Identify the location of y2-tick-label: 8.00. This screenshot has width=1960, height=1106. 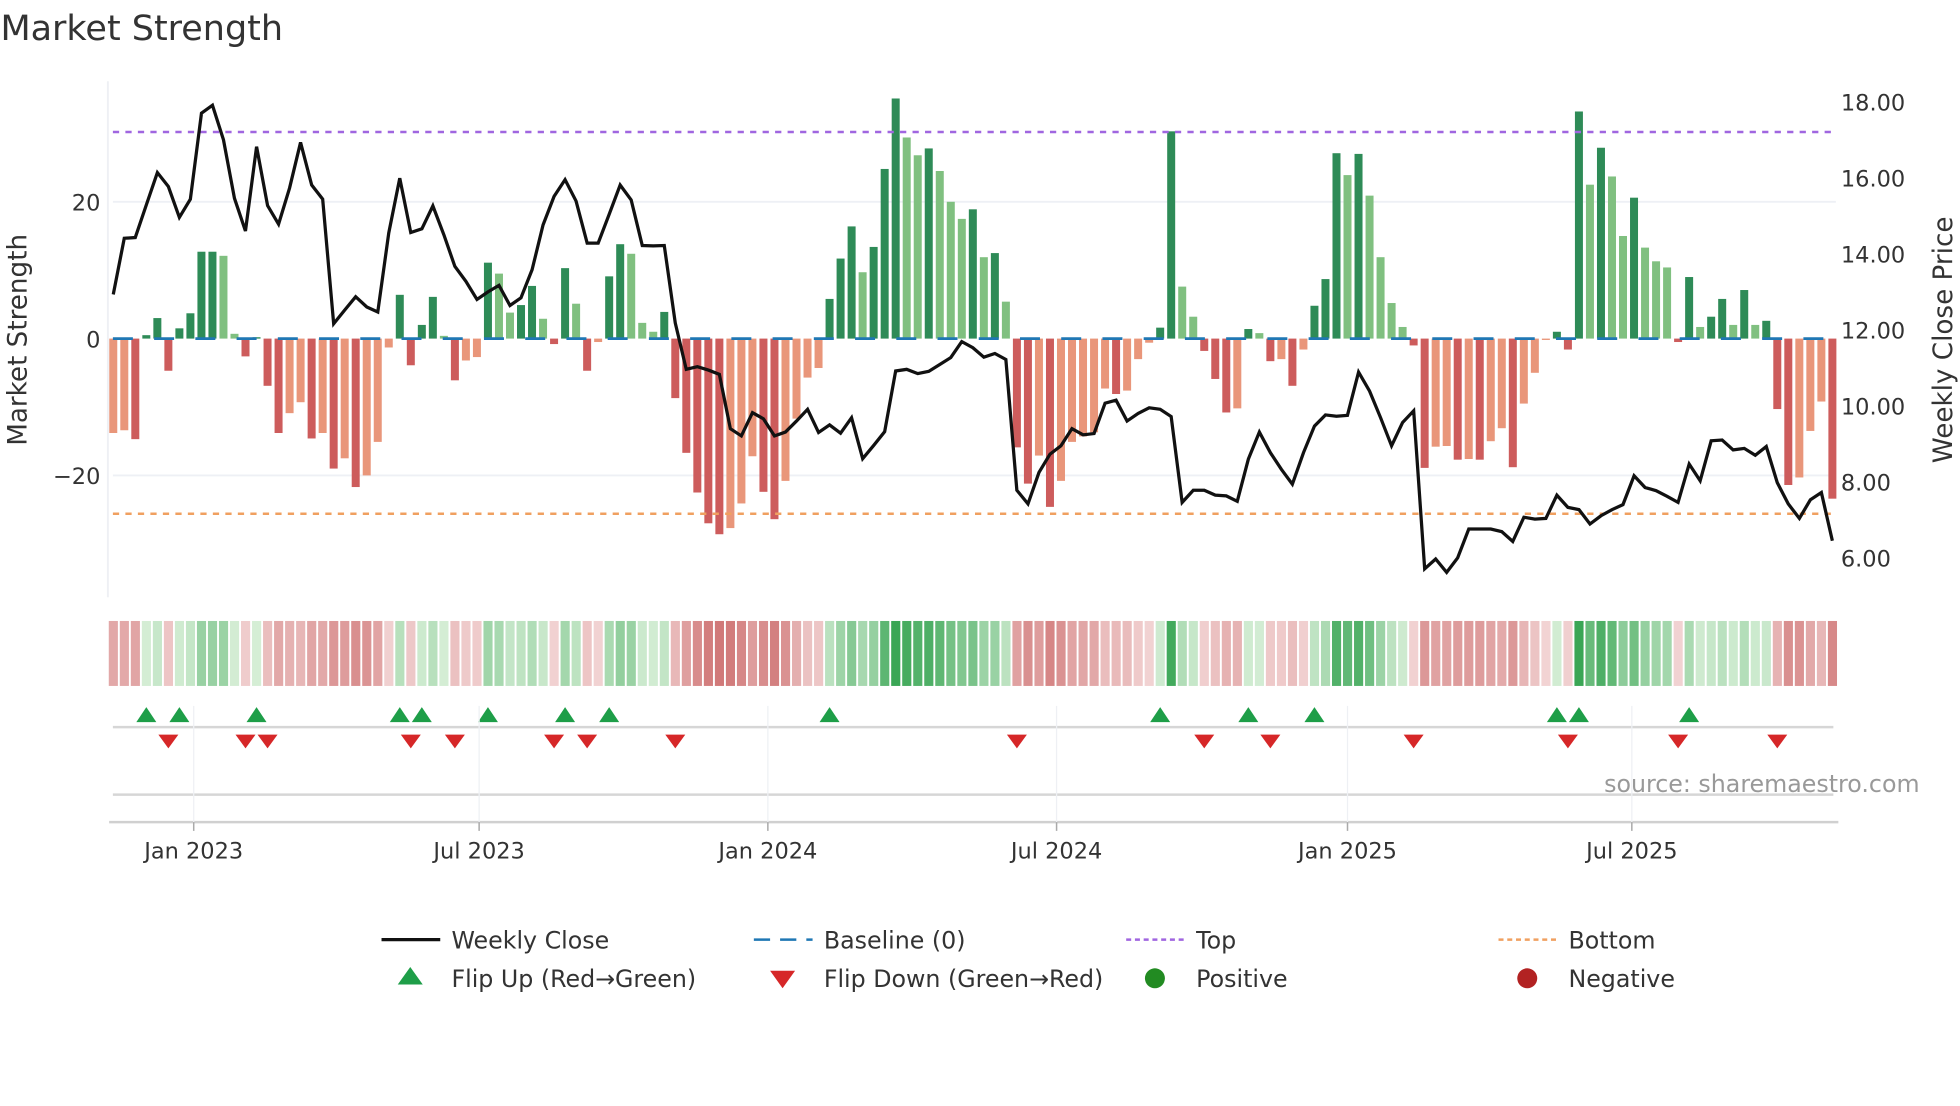
(1866, 484).